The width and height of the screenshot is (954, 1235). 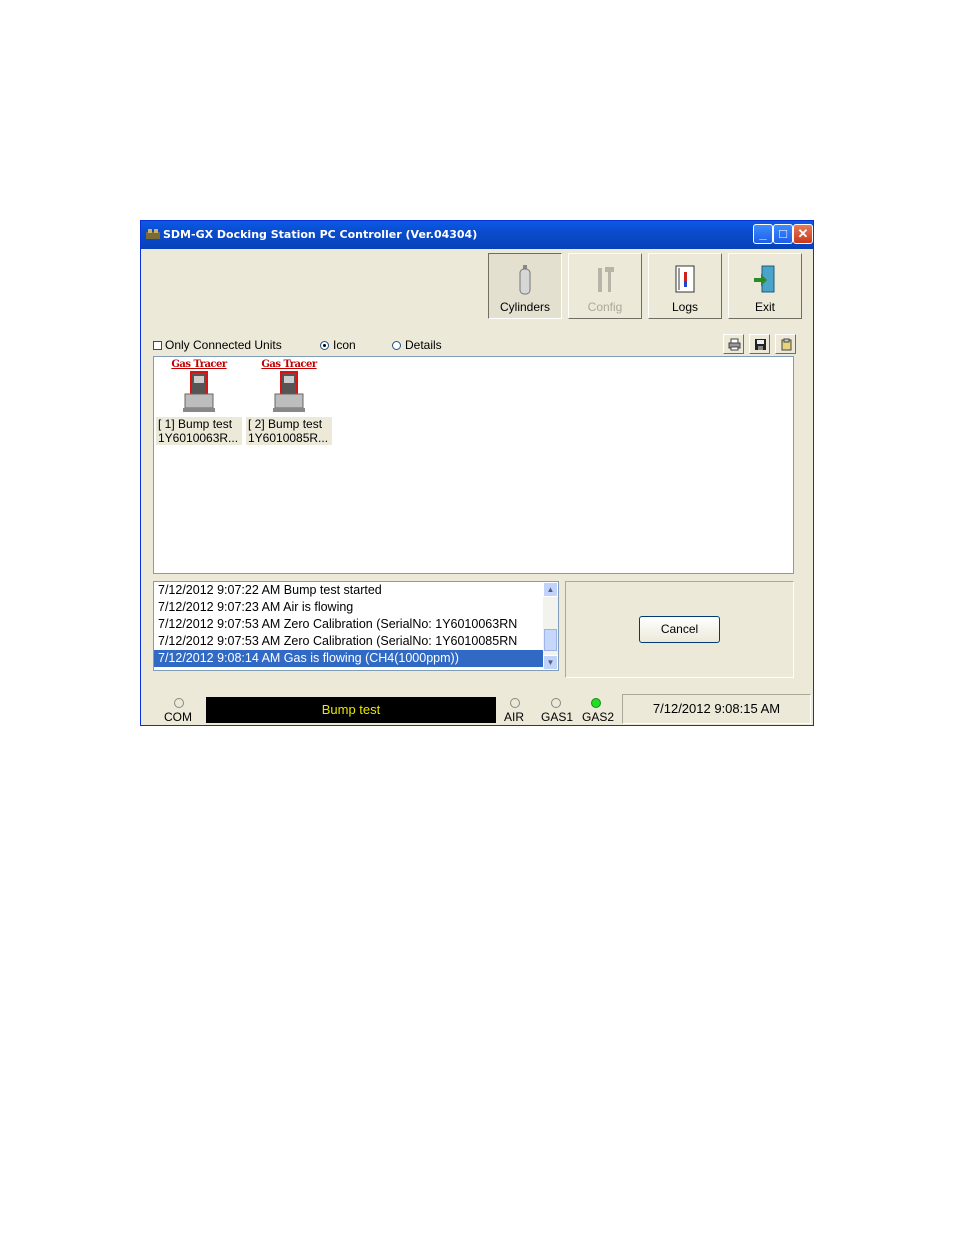 I want to click on only-connected-checkbox: Only Connected Units, so click(x=217, y=345).